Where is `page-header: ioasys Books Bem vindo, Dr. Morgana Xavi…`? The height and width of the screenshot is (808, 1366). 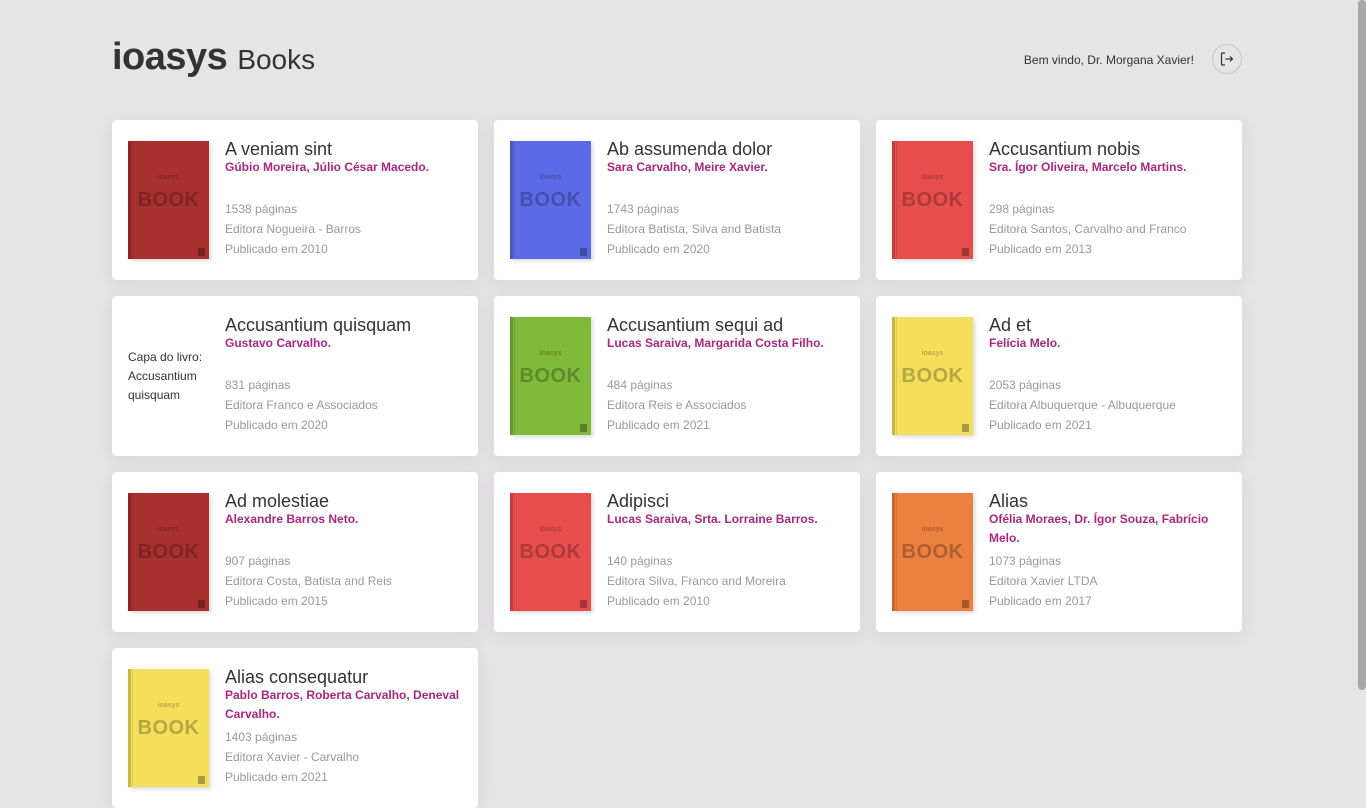 page-header: ioasys Books Bem vindo, Dr. Morgana Xavi… is located at coordinates (677, 61).